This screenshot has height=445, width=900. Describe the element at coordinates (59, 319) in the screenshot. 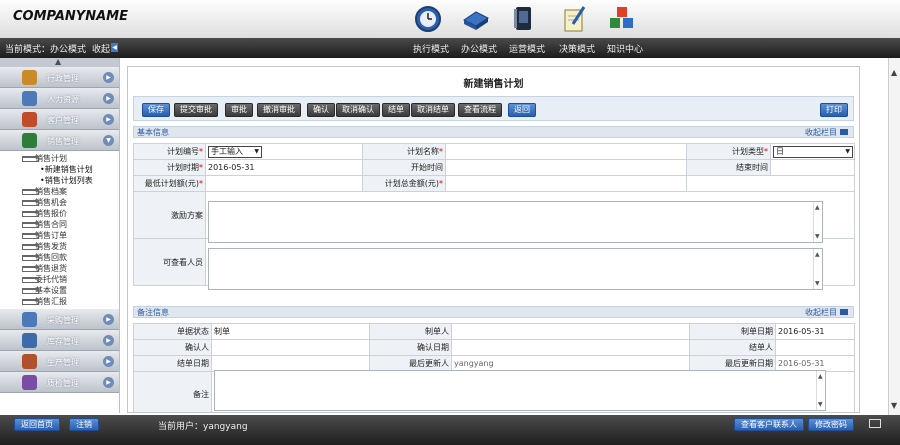

I see `sidebar-group-purchase: 采购管理 ▶` at that location.